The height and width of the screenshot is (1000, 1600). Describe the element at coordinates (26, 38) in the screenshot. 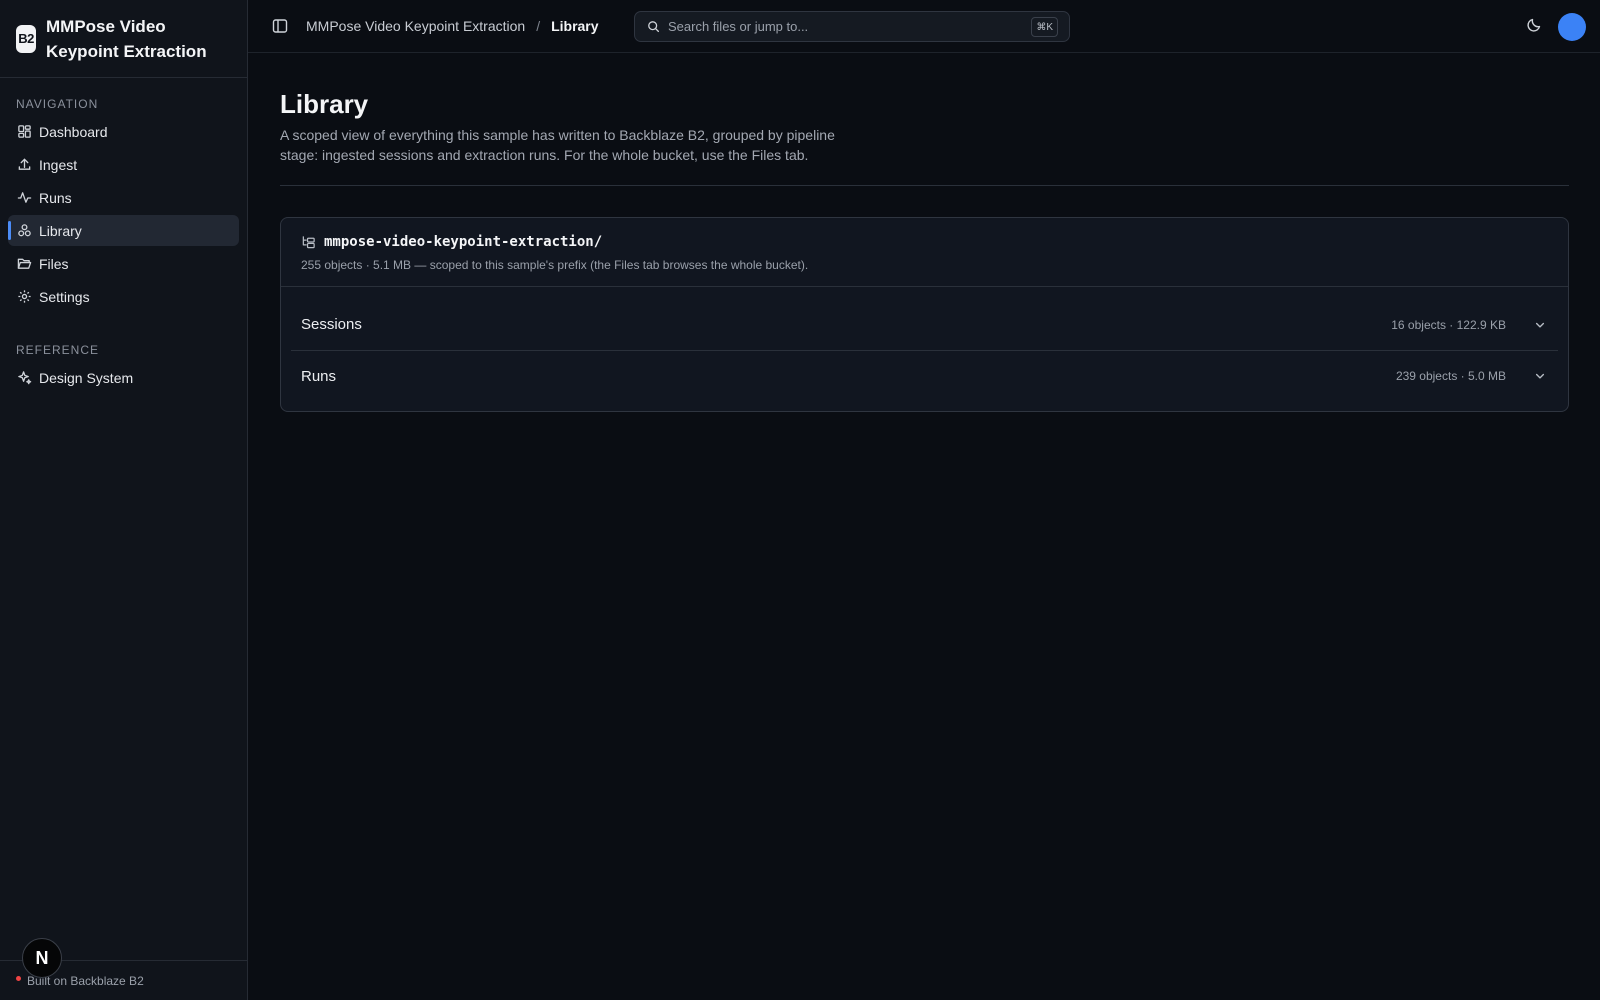

I see `b2-logo: B2` at that location.